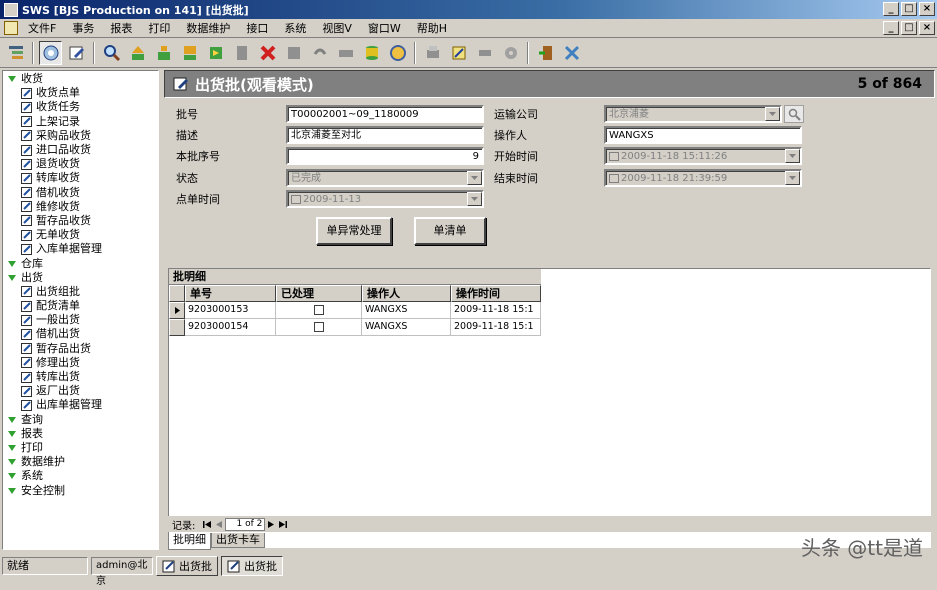  Describe the element at coordinates (385, 178) in the screenshot. I see `status-select: 已完成` at that location.